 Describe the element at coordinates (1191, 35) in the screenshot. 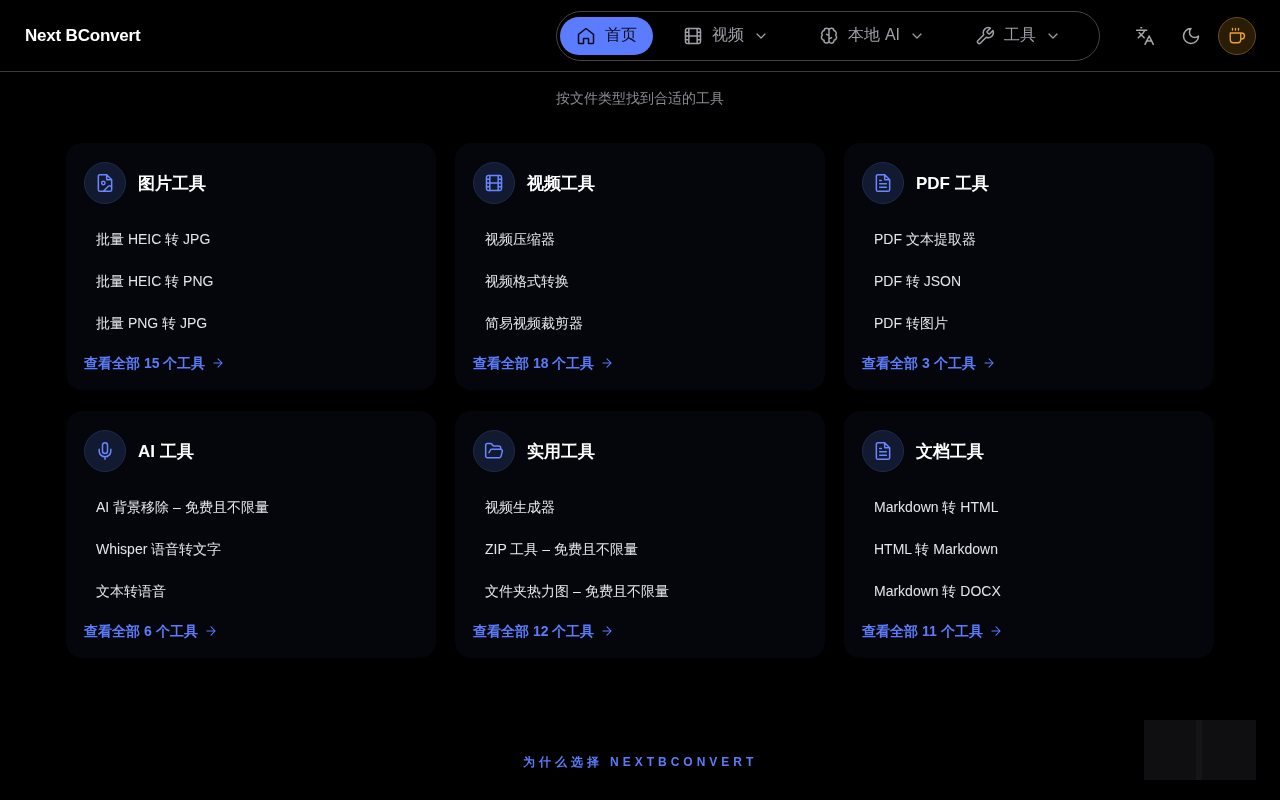

I see `moon-icon` at that location.